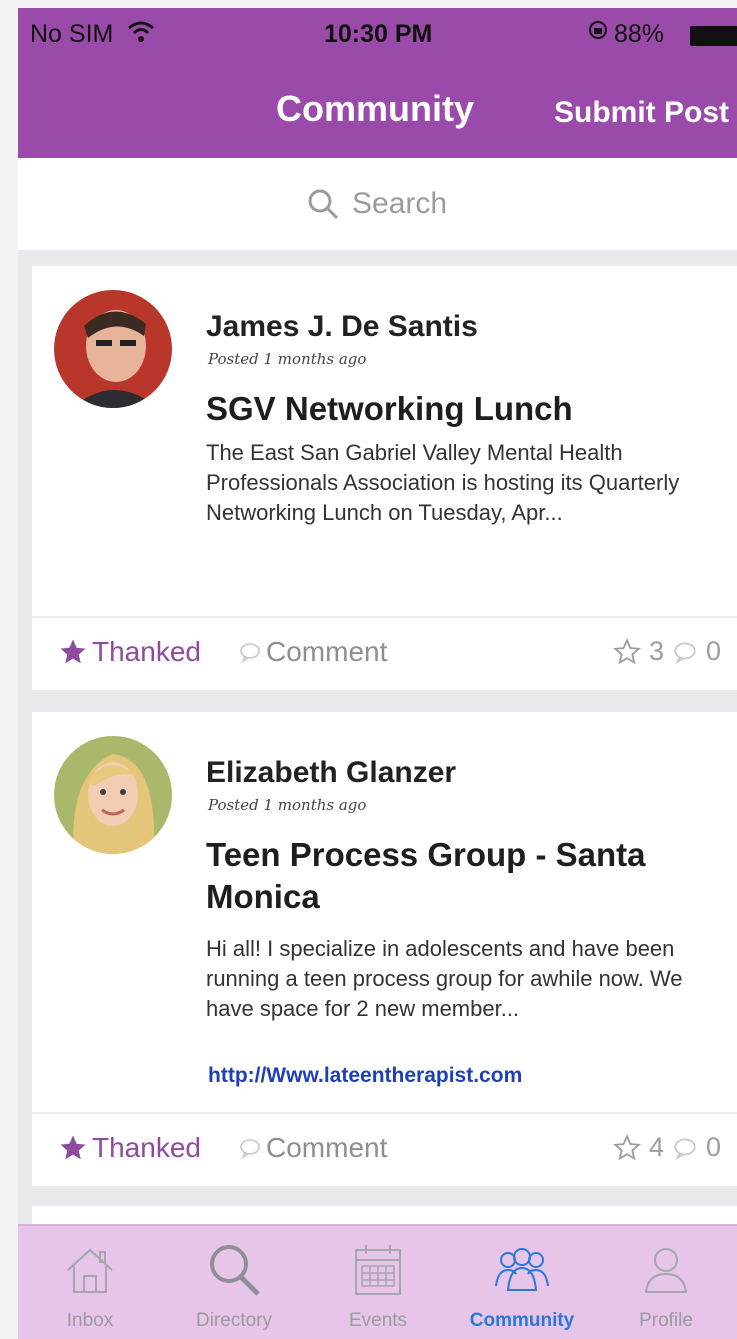 The image size is (737, 1339). I want to click on tab-profile: Profile, so click(665, 1282).